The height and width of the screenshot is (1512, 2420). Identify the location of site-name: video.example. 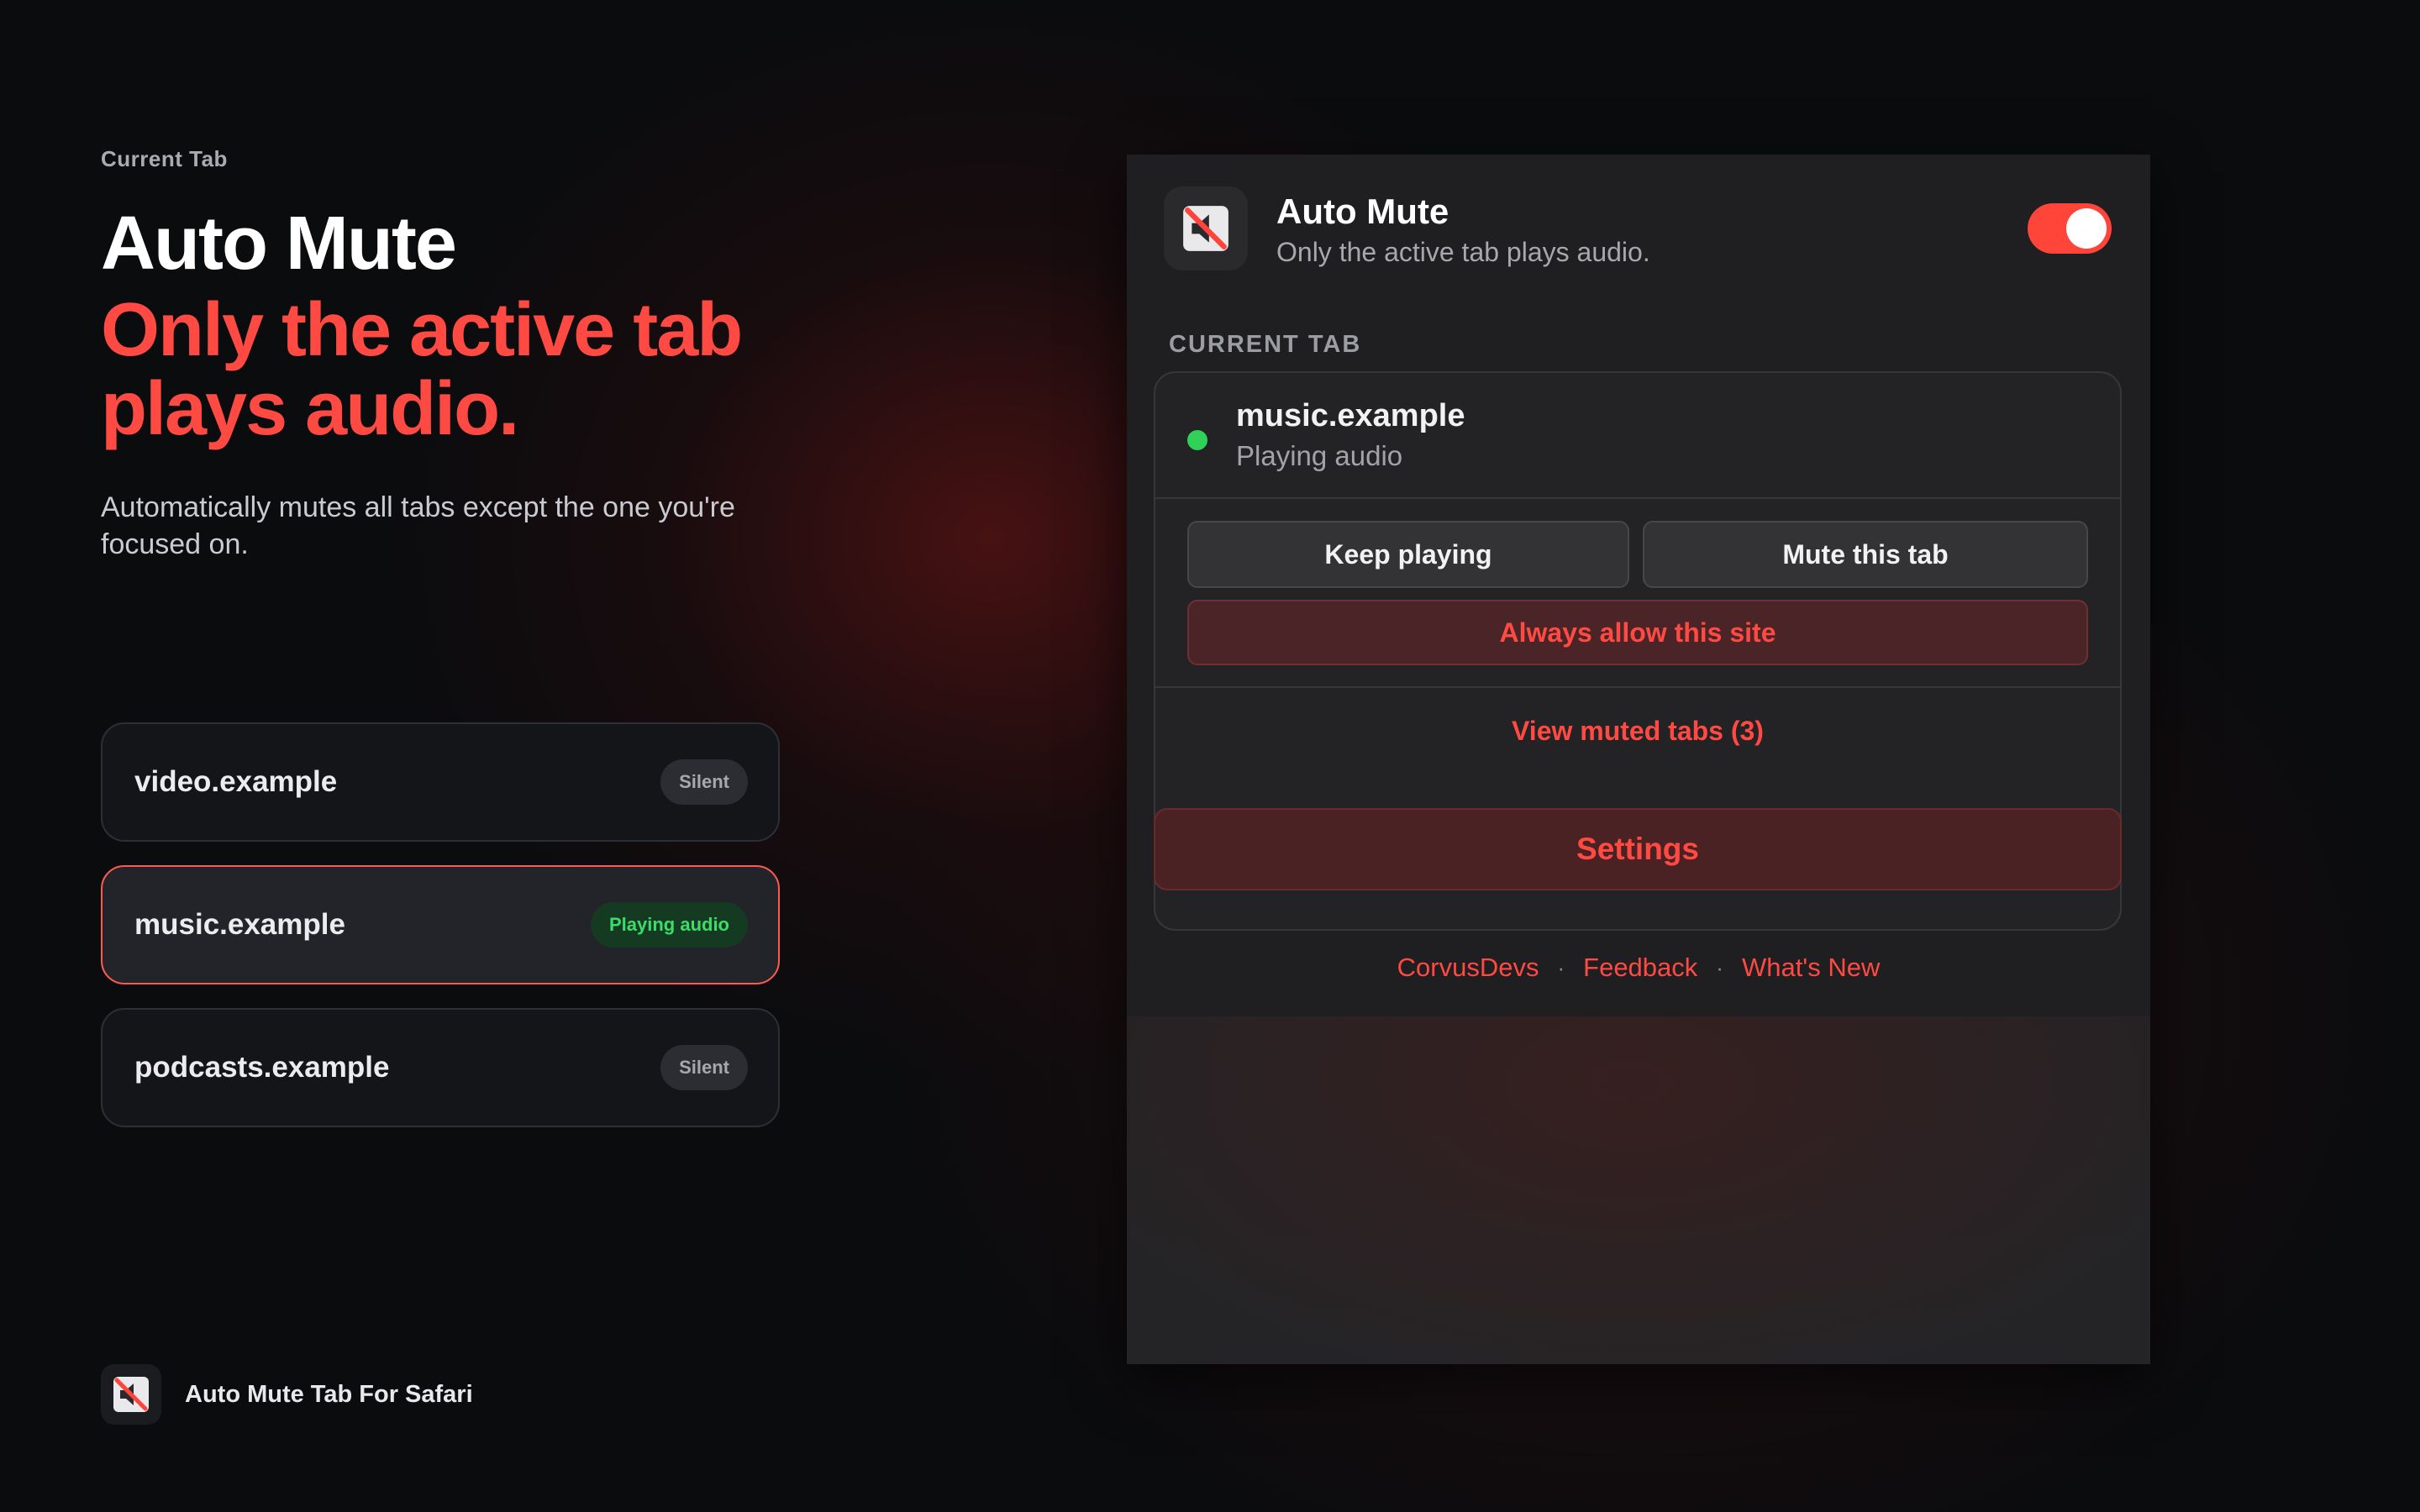
(236, 781).